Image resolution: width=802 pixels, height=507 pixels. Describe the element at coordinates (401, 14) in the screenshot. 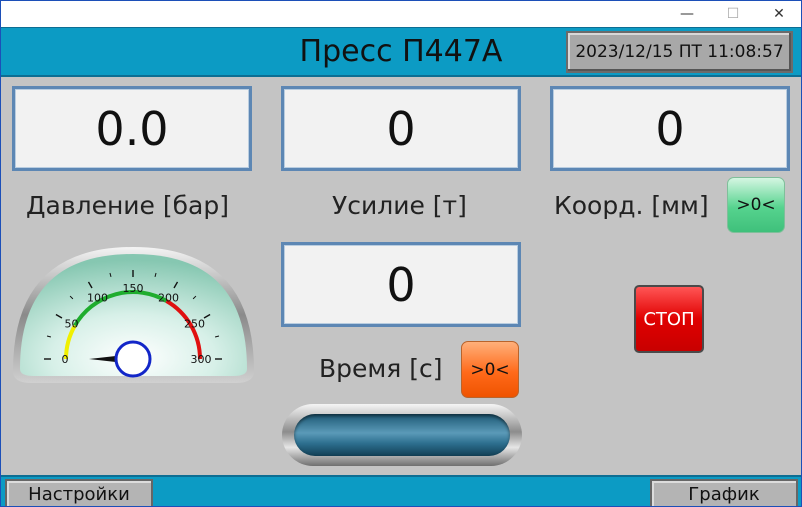

I see `window-titlebar: — ☐ ✕` at that location.